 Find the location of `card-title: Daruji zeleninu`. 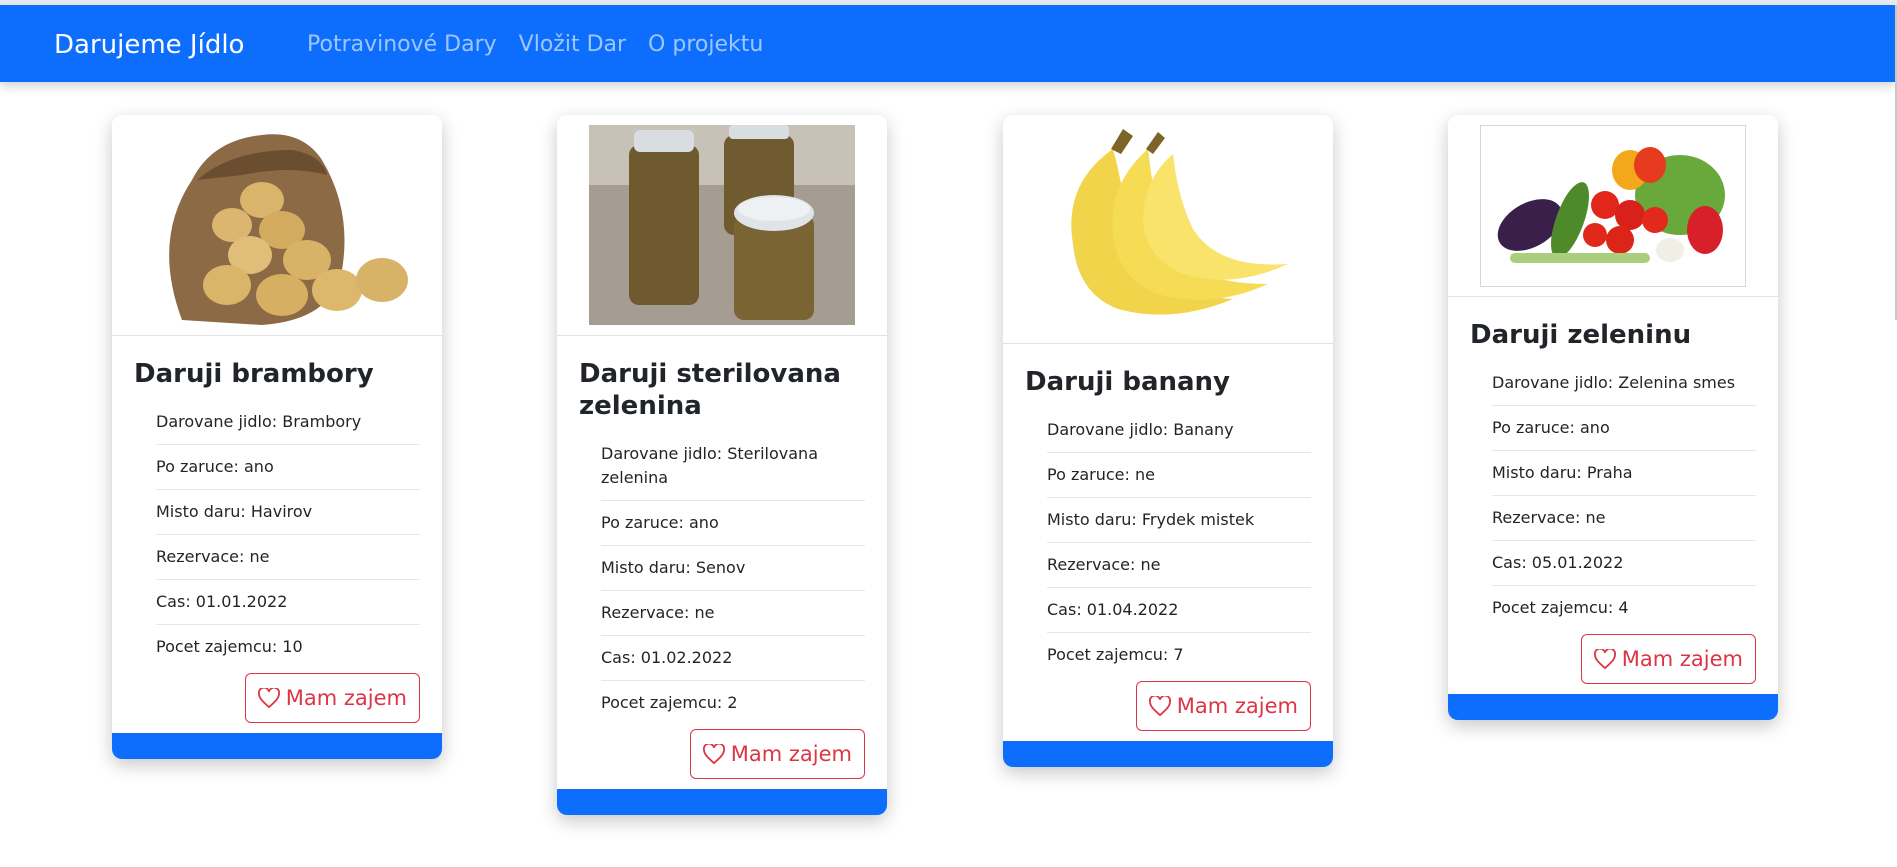

card-title: Daruji zeleninu is located at coordinates (1581, 335).